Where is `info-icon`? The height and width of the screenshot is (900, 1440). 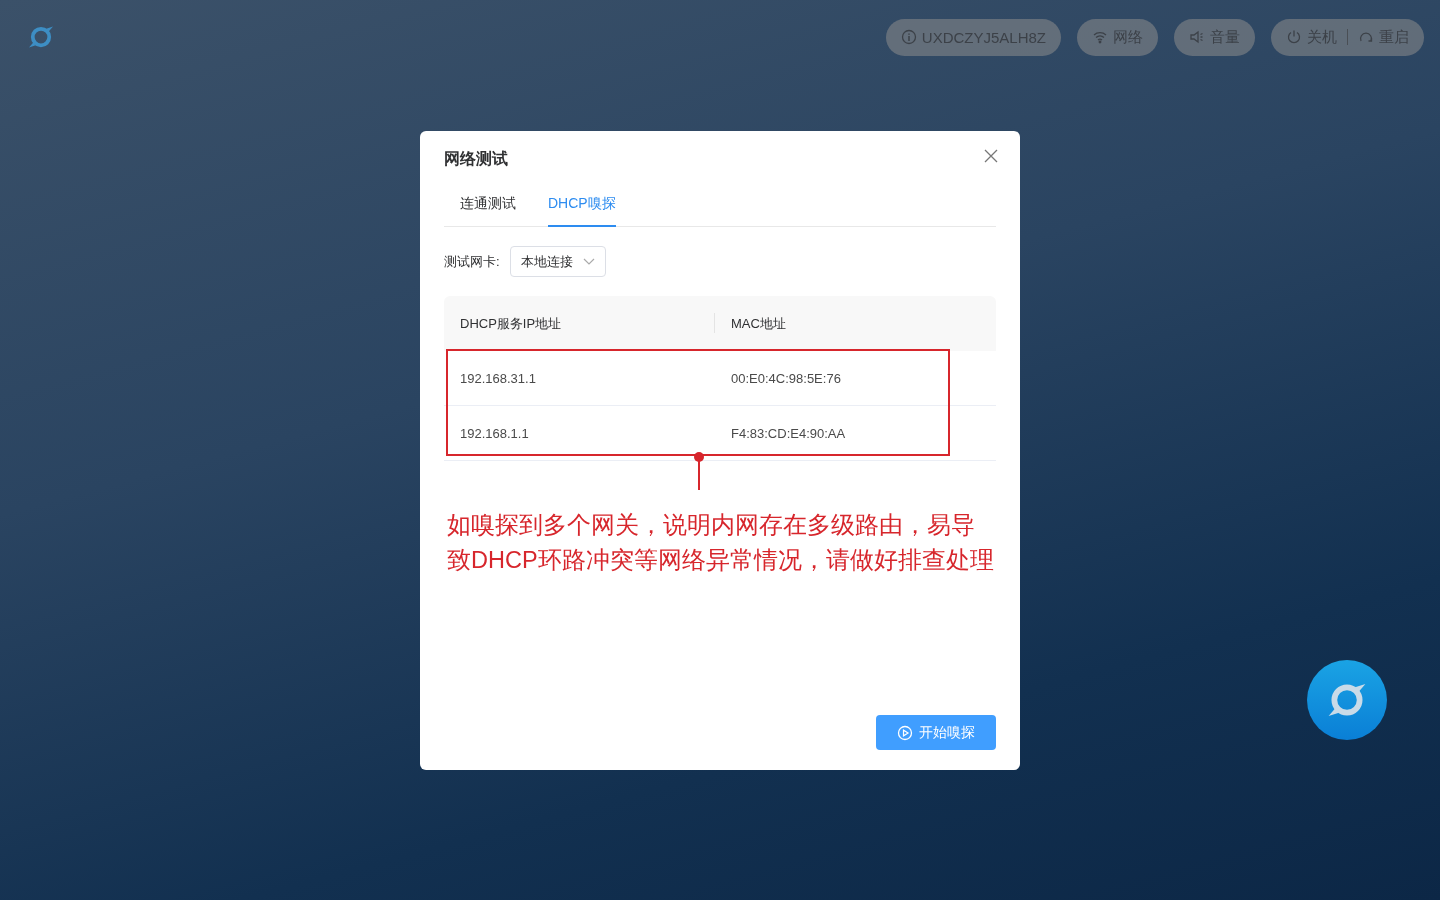
info-icon is located at coordinates (908, 37).